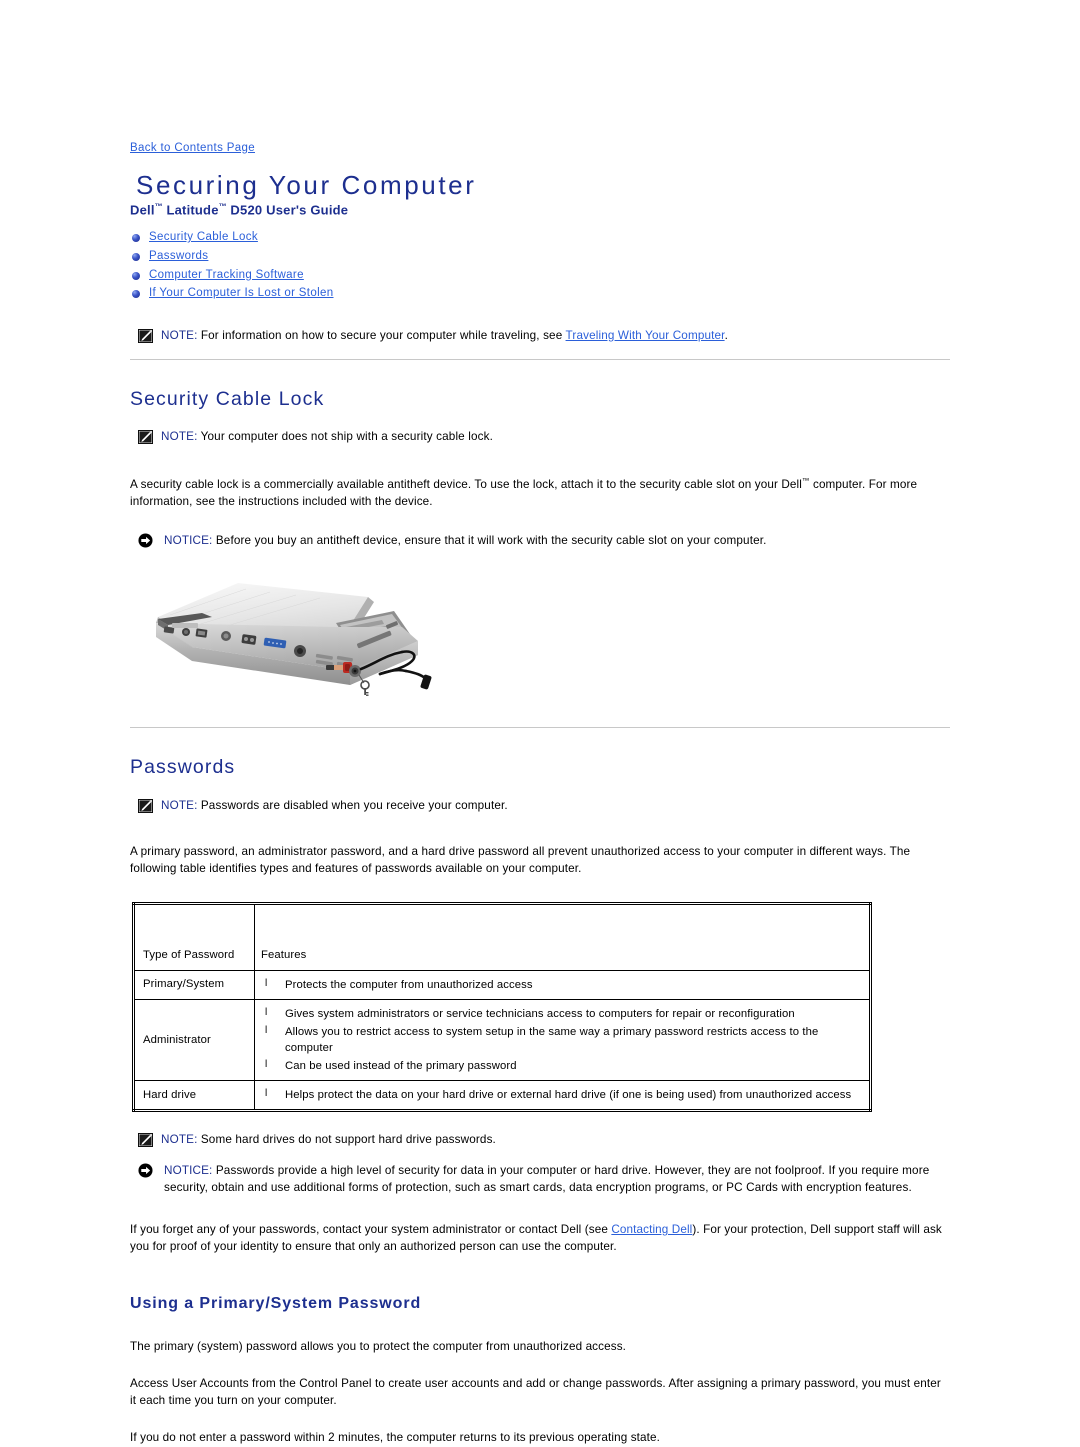 The height and width of the screenshot is (1447, 1080). What do you see at coordinates (805, 480) in the screenshot?
I see `trademark-symbol: ™` at bounding box center [805, 480].